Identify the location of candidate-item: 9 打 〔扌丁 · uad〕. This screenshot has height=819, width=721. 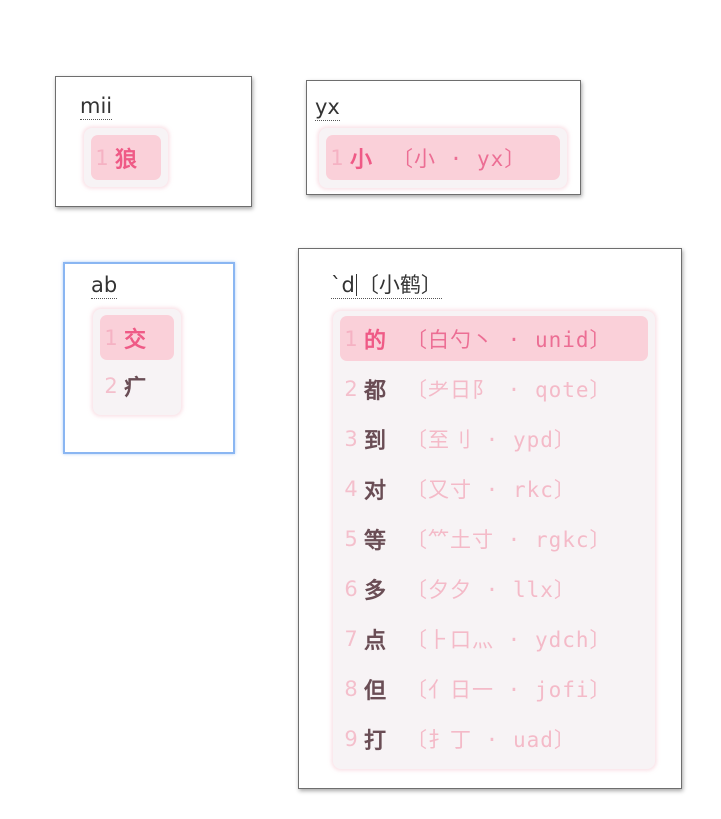
(494, 738).